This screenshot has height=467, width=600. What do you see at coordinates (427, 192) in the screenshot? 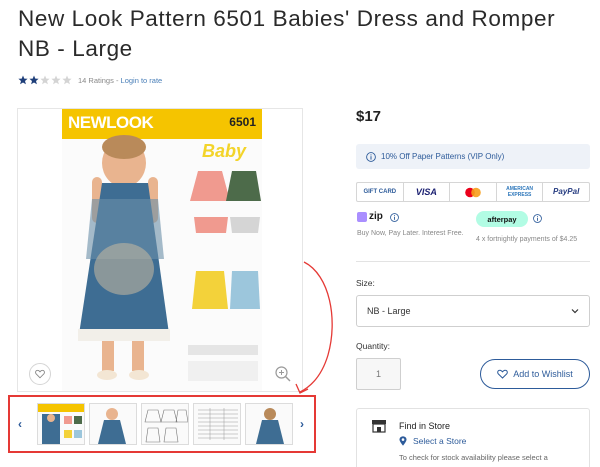
I see `visa-logo: VISA` at bounding box center [427, 192].